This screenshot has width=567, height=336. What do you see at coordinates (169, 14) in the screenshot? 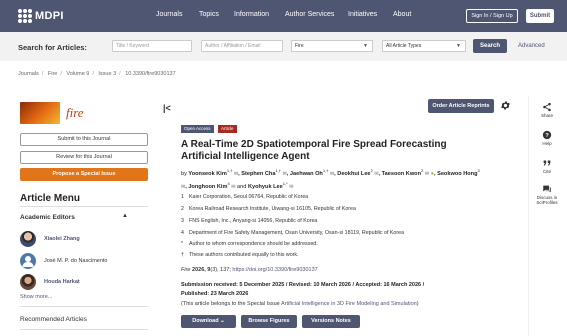
I see `nav-journals: Journals` at bounding box center [169, 14].